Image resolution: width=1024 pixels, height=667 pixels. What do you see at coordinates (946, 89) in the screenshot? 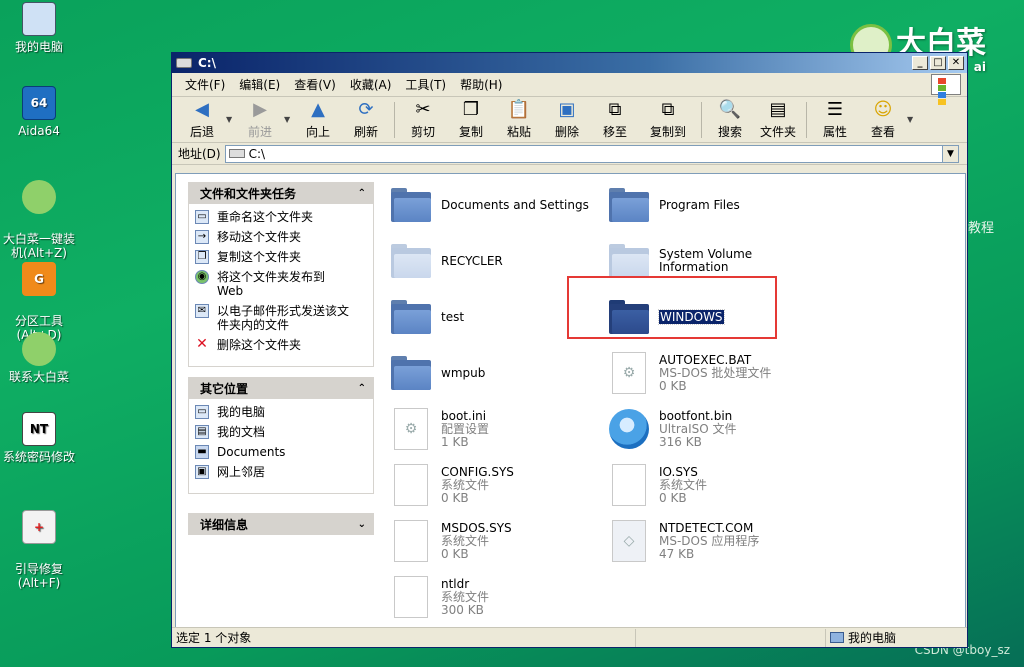
I see `windows-logo-icon` at bounding box center [946, 89].